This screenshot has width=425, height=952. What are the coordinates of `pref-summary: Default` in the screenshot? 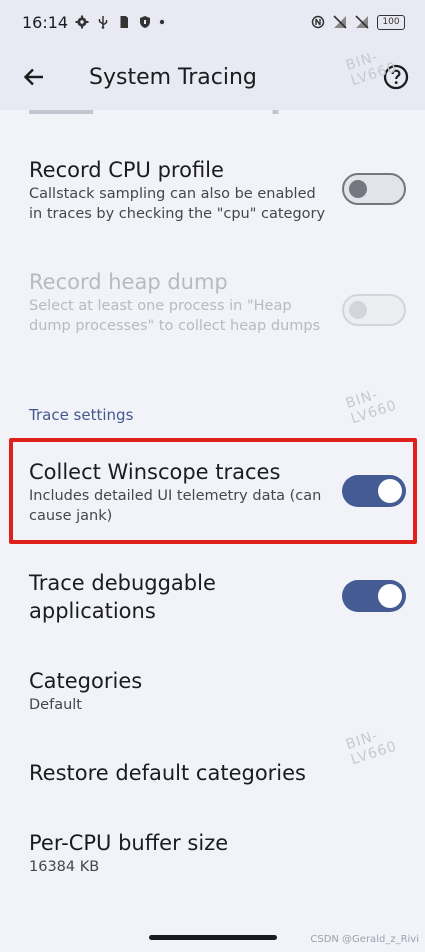 It's located at (55, 705).